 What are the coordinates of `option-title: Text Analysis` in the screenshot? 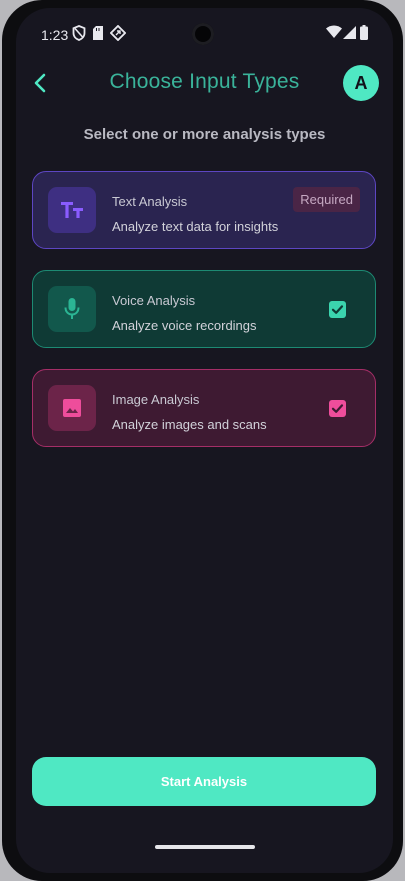 It's located at (150, 201).